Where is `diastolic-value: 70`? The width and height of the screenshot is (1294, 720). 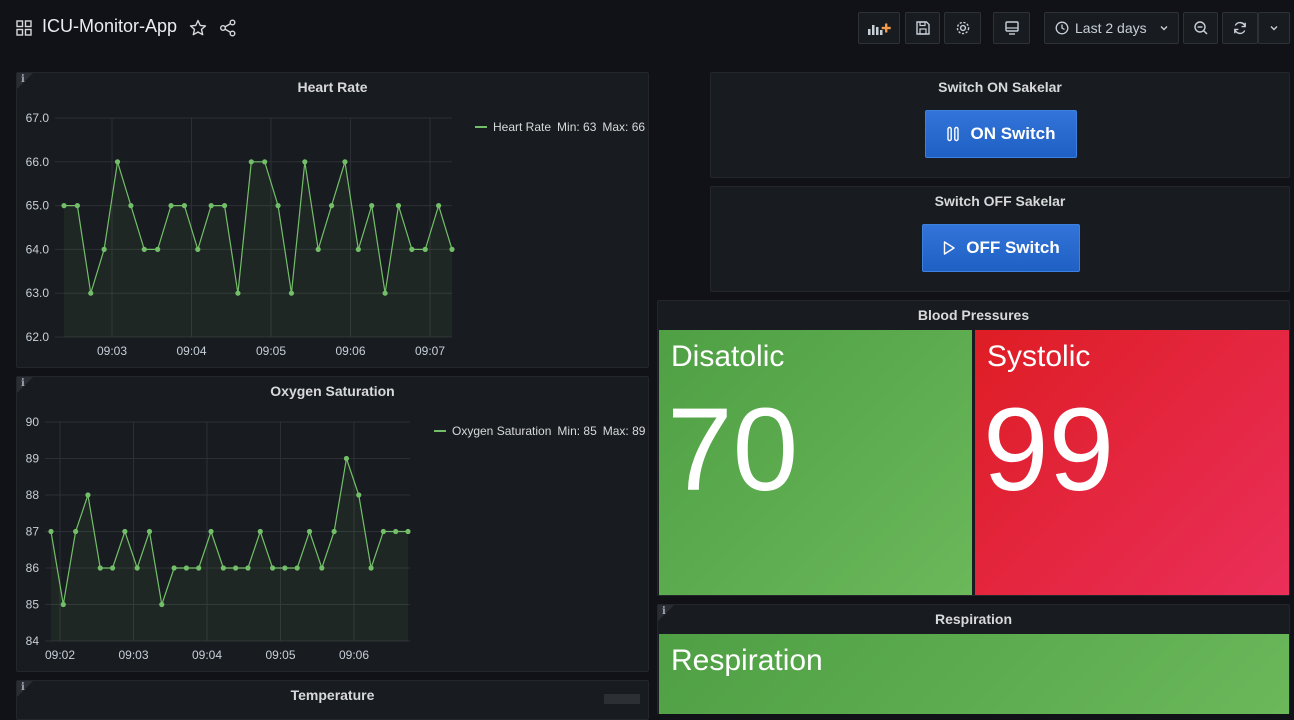
diastolic-value: 70 is located at coordinates (733, 450).